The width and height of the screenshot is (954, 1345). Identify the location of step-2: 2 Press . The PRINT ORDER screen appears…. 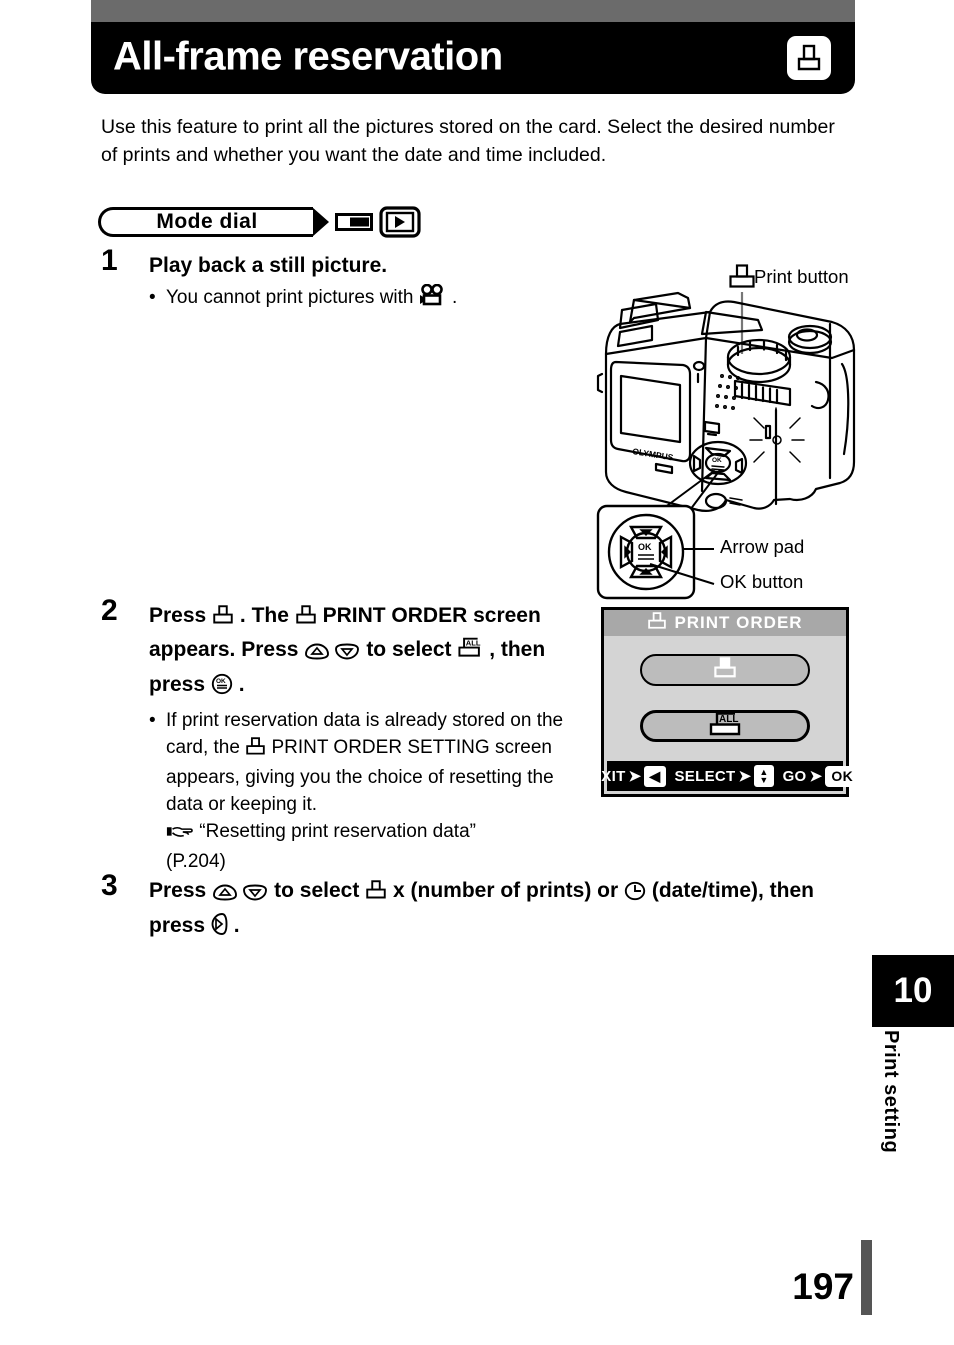
(346, 735).